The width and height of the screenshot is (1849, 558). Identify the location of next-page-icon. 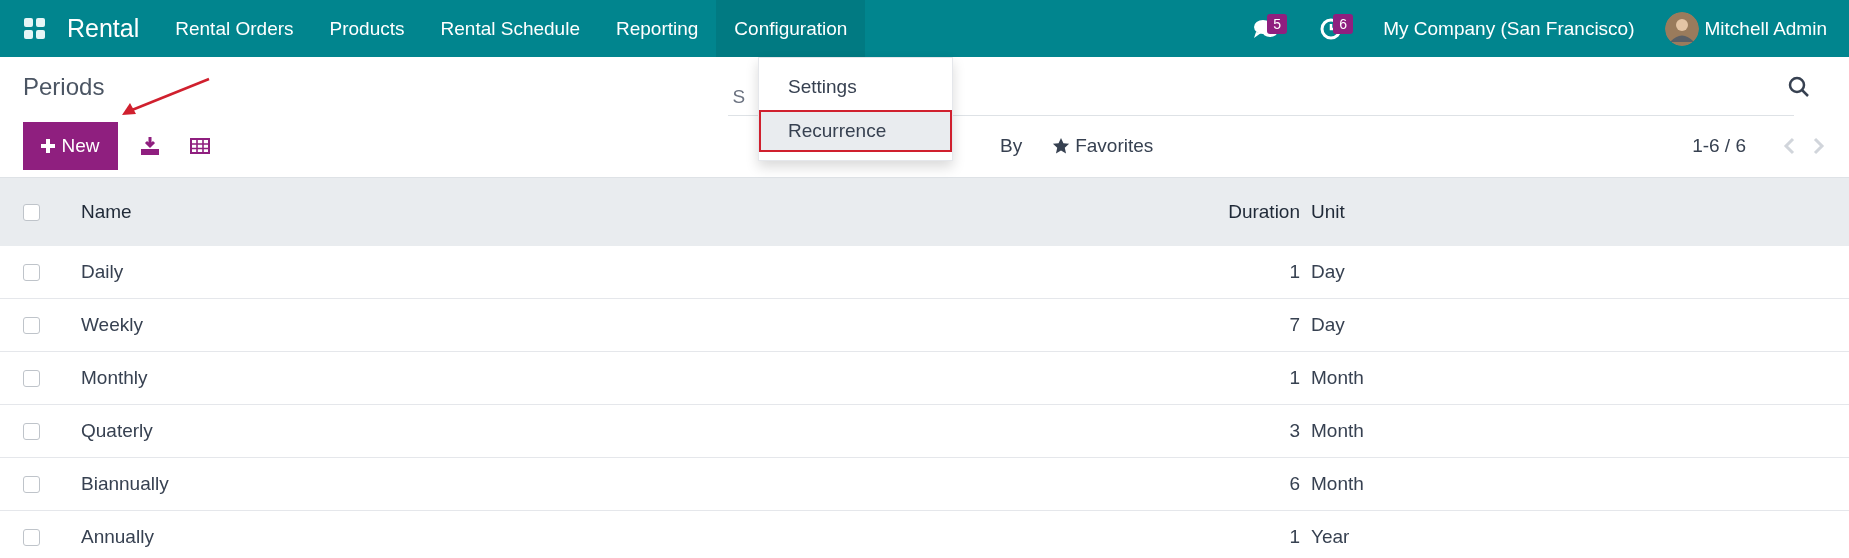
(1819, 146).